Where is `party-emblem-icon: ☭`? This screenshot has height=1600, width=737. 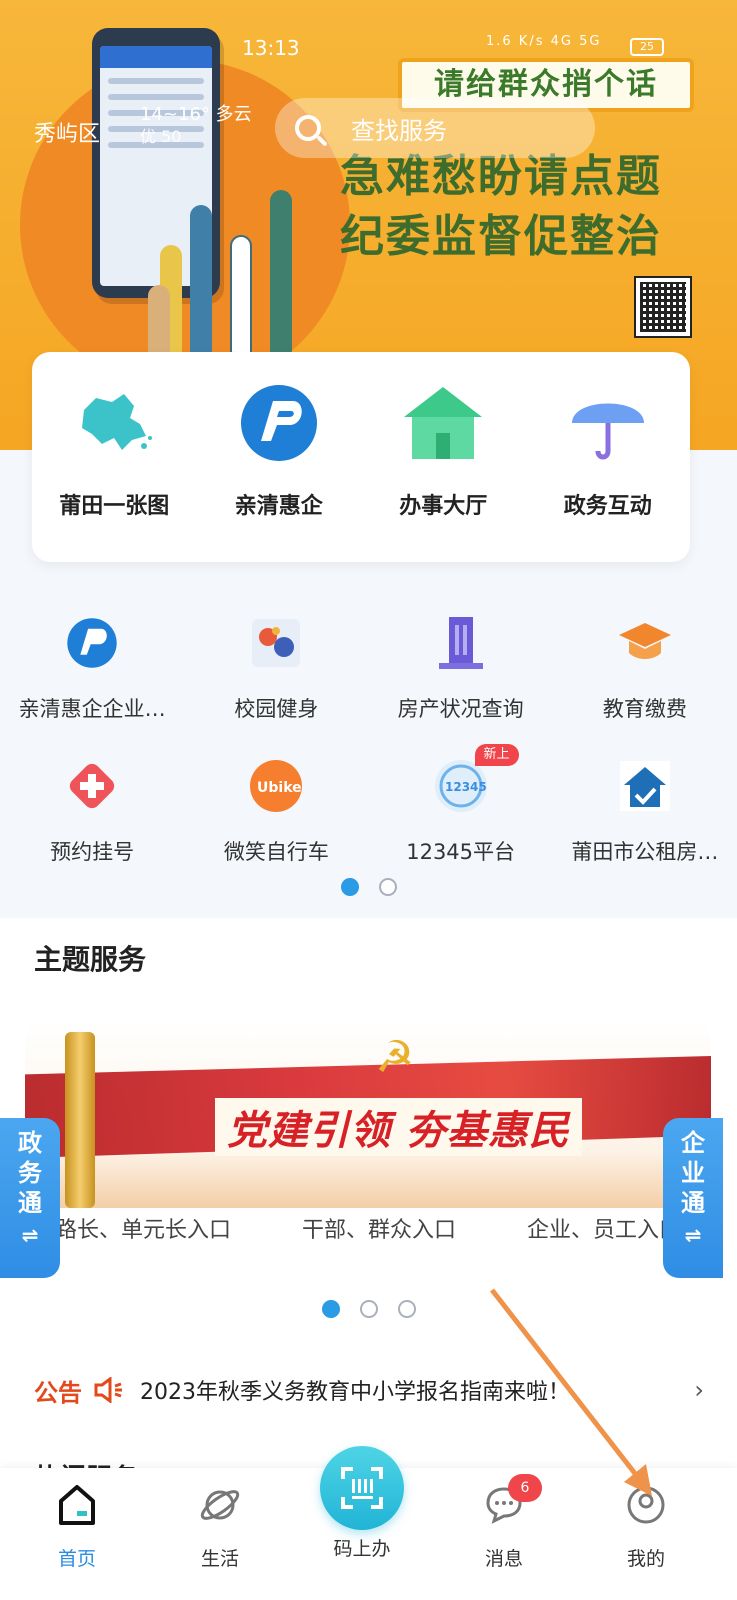 party-emblem-icon: ☭ is located at coordinates (395, 1057).